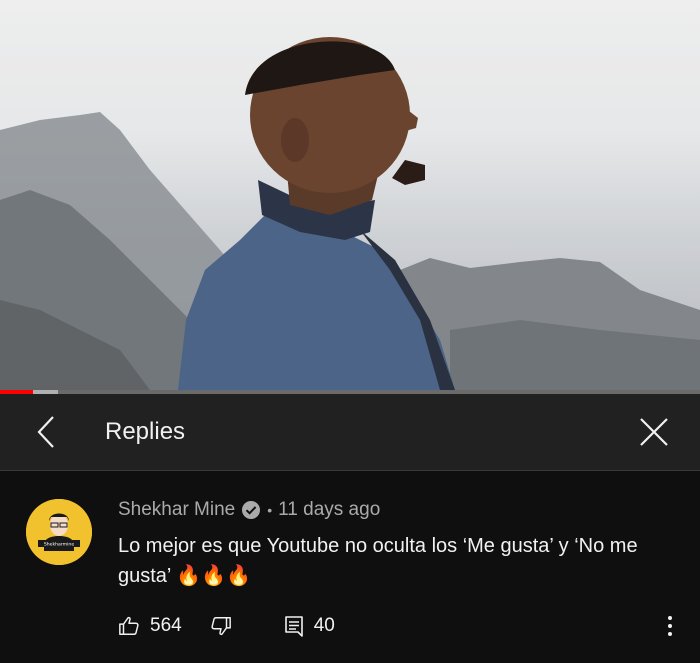 The width and height of the screenshot is (700, 663). What do you see at coordinates (251, 510) in the screenshot?
I see `verified-check-icon` at bounding box center [251, 510].